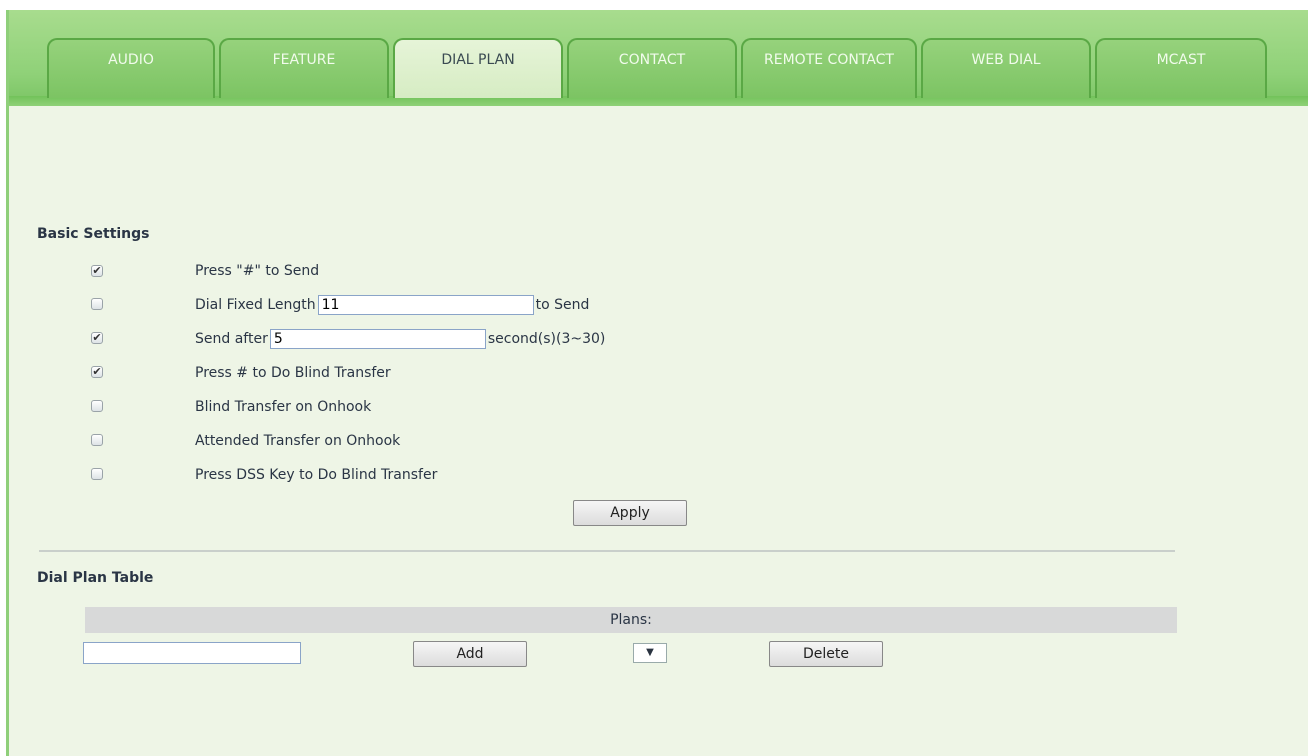 The height and width of the screenshot is (756, 1308). Describe the element at coordinates (829, 68) in the screenshot. I see `tab-remote-contact: REMOTE CONTACT` at that location.